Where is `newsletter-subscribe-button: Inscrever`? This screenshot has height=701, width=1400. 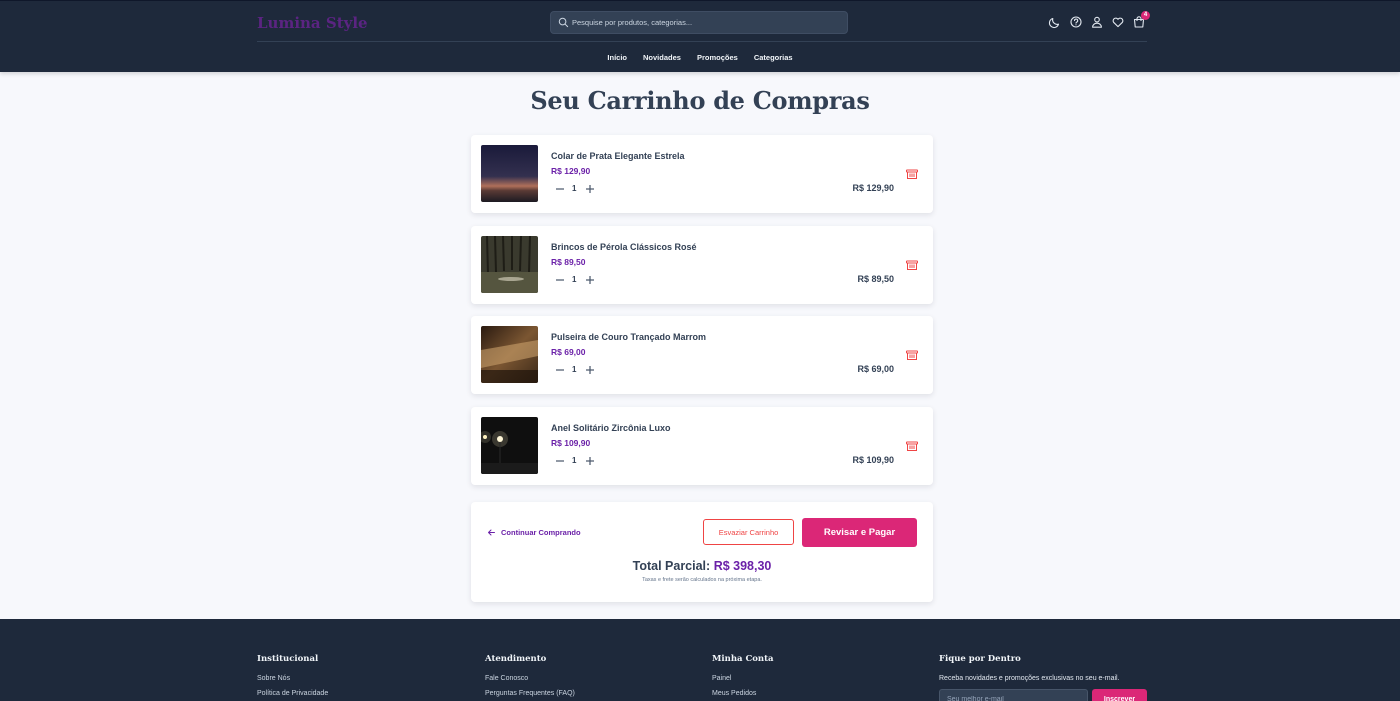
newsletter-subscribe-button: Inscrever is located at coordinates (1119, 695).